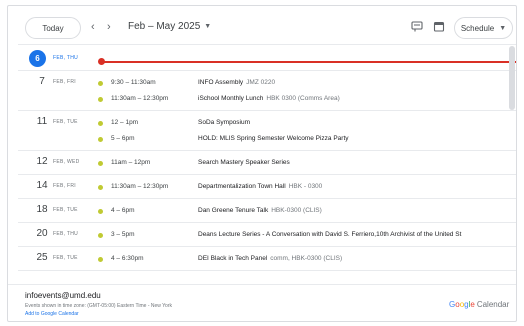  Describe the element at coordinates (262, 25) in the screenshot. I see `toolbar: Today ‹ › Feb – May 2025 ▼ Schedule ▼` at that location.